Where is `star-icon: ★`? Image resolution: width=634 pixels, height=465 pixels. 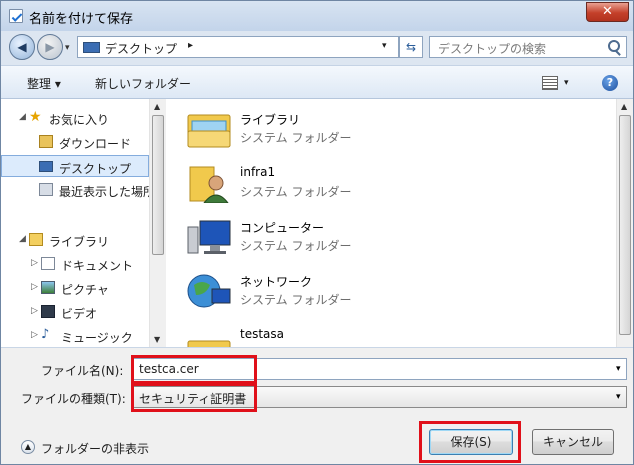 star-icon: ★ is located at coordinates (35, 117).